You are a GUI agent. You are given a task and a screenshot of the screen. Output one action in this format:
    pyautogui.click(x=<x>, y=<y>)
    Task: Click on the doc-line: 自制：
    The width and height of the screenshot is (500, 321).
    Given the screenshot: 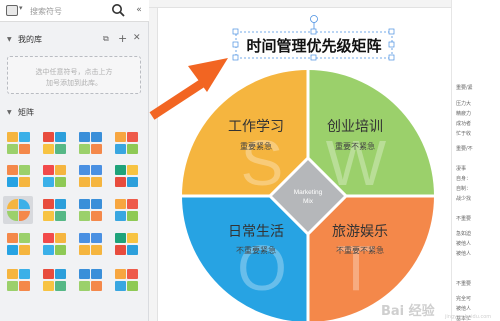 What is the action you would take?
    pyautogui.click(x=464, y=189)
    